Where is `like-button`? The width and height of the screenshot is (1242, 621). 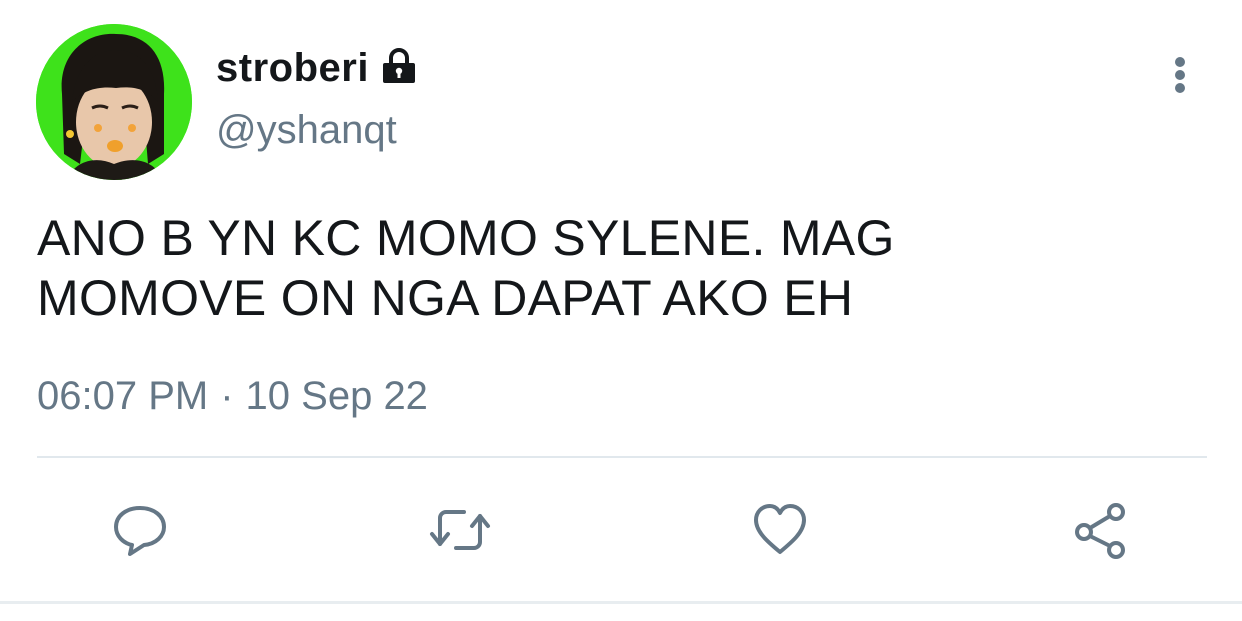 like-button is located at coordinates (780, 530).